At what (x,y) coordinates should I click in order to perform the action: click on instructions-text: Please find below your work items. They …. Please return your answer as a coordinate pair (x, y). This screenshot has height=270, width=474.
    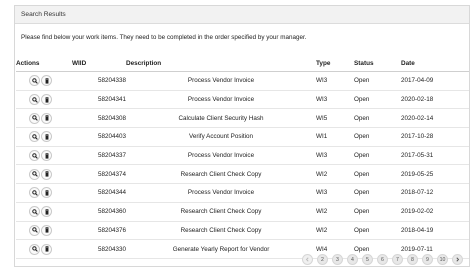
    Looking at the image, I should click on (164, 37).